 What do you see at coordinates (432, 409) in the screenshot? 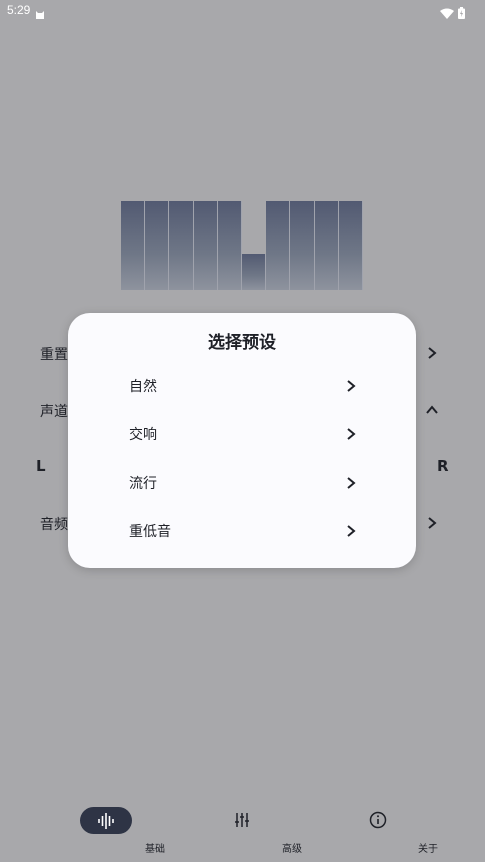
I see `chevron-up-icon` at bounding box center [432, 409].